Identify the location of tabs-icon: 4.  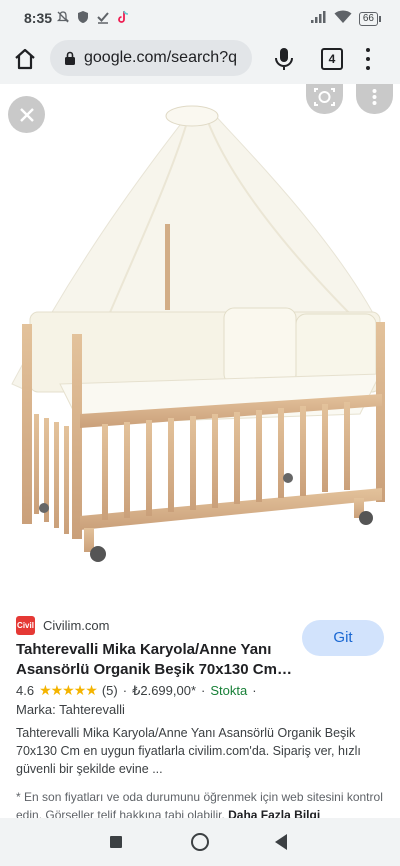
(332, 59).